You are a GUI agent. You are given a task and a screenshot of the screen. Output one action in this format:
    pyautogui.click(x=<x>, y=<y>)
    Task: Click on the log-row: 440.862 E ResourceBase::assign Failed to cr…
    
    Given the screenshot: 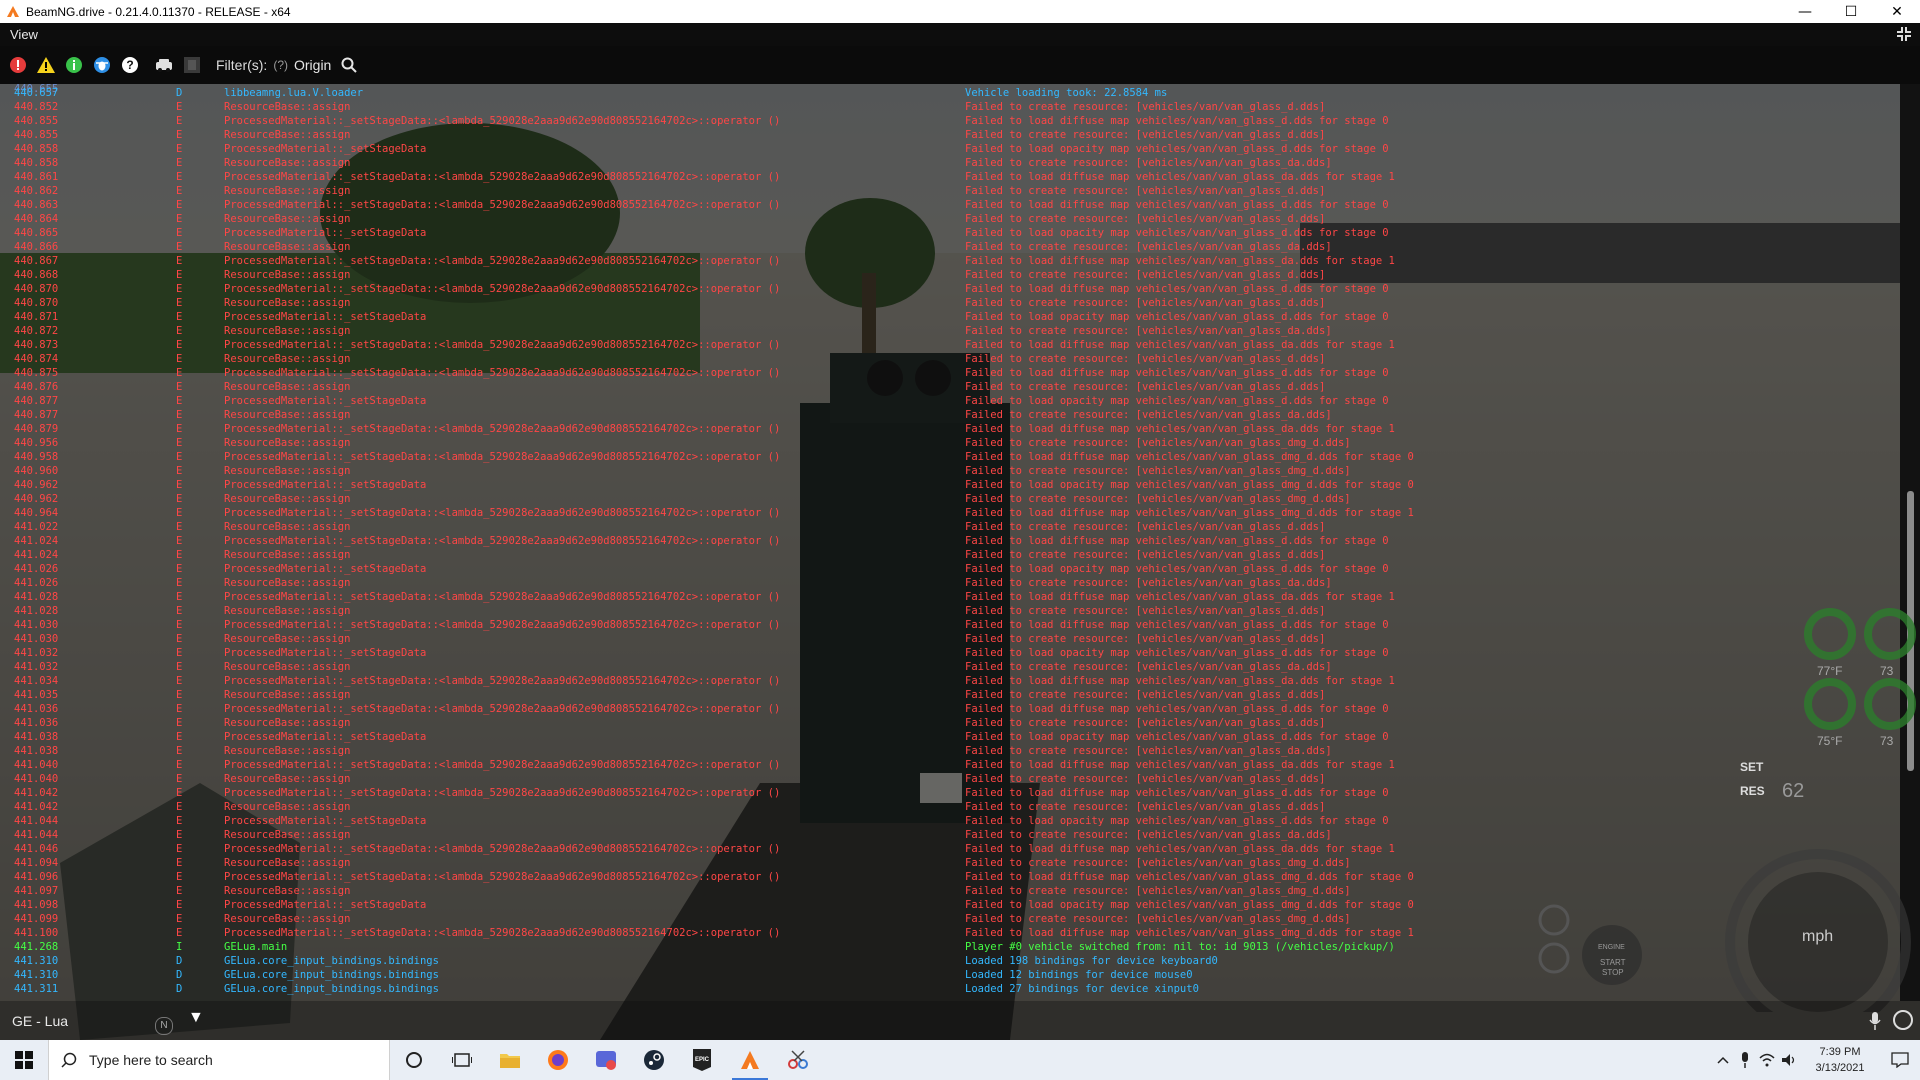 What is the action you would take?
    pyautogui.click(x=950, y=191)
    